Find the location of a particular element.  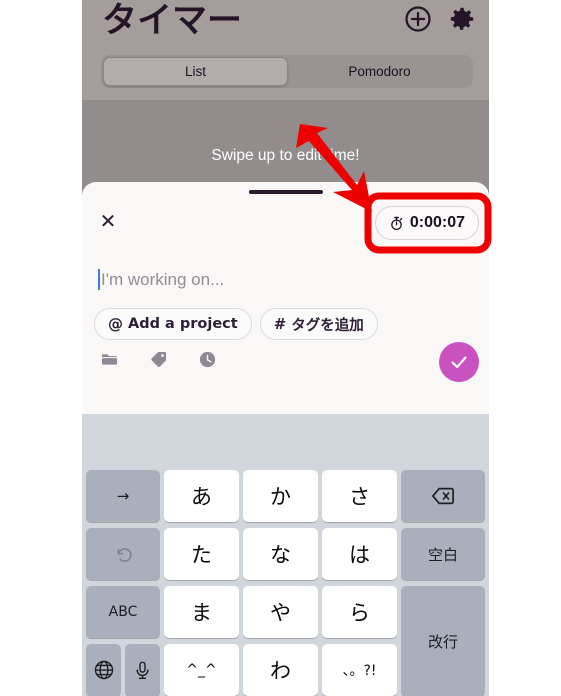

key-ta: た is located at coordinates (201, 554).